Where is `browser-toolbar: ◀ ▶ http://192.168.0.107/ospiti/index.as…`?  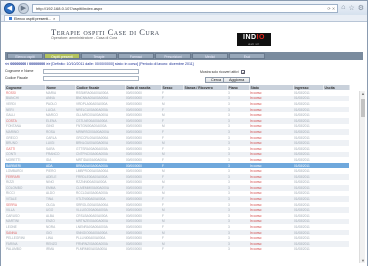
browser-toolbar: ◀ ▶ http://192.168.0.107/ospiti/index.as… is located at coordinates (184, 8).